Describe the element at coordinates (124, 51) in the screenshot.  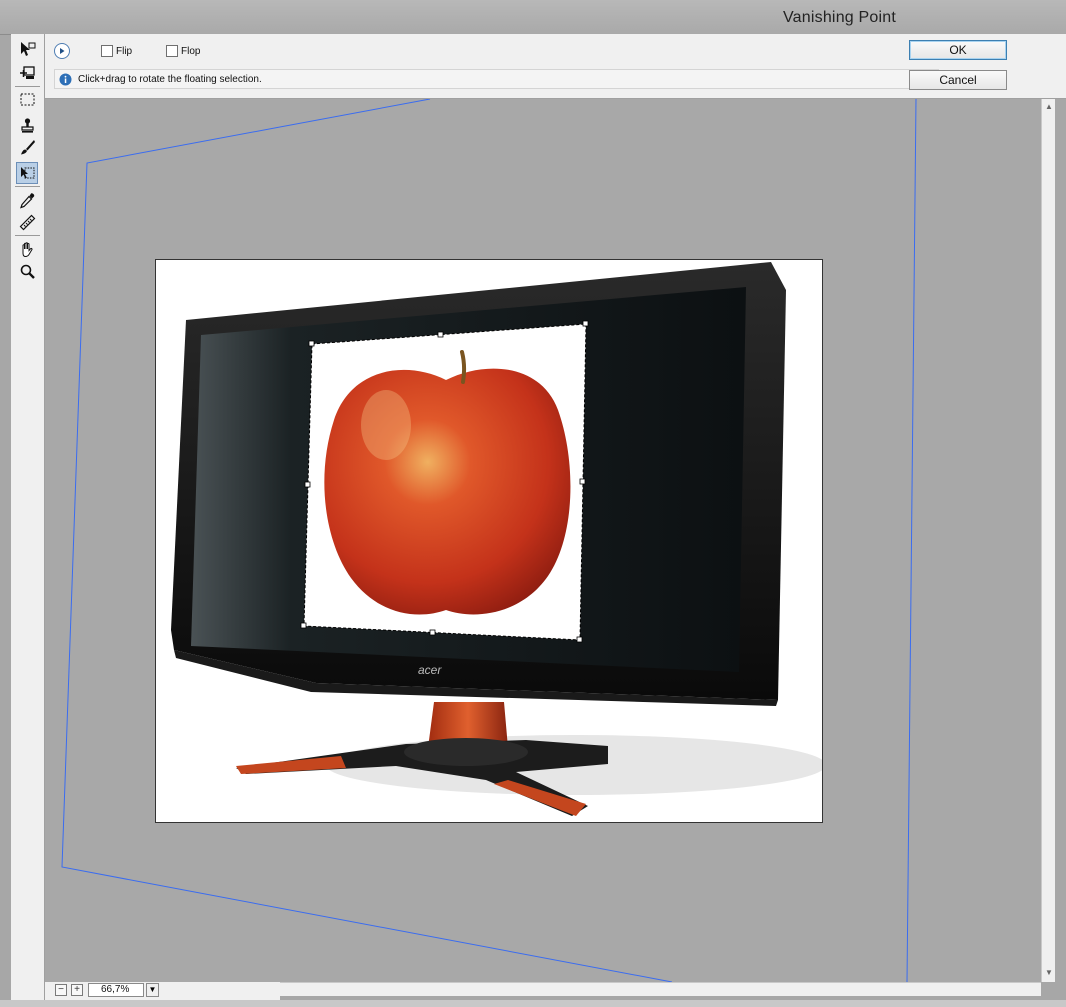
I see `flip-label: Flip` at that location.